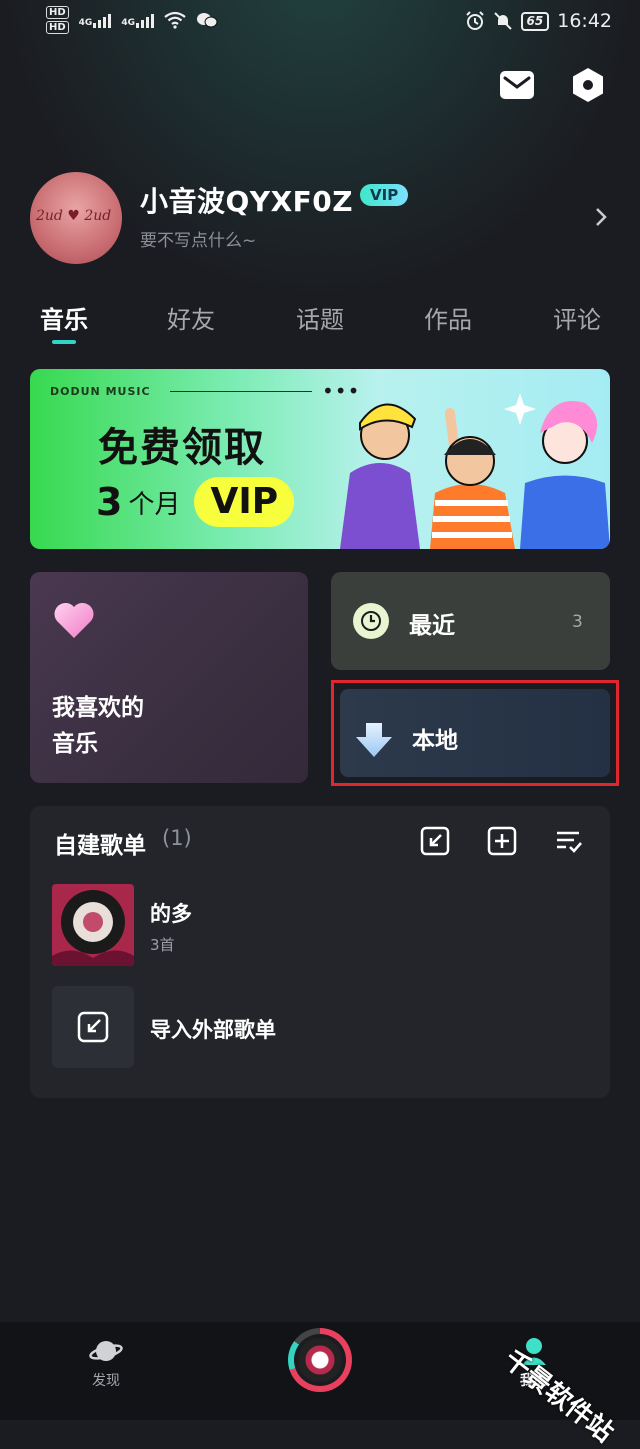 The width and height of the screenshot is (640, 1449). Describe the element at coordinates (244, 502) in the screenshot. I see `banner-vip-label: VIP` at that location.